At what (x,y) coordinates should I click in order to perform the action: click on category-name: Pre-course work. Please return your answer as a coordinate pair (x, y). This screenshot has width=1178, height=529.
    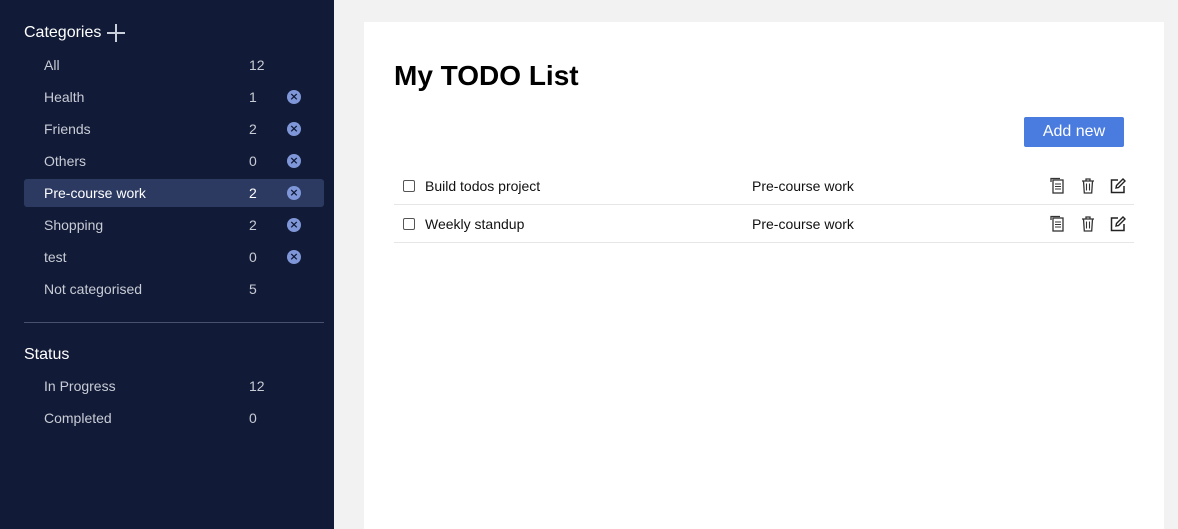
    Looking at the image, I should click on (95, 193).